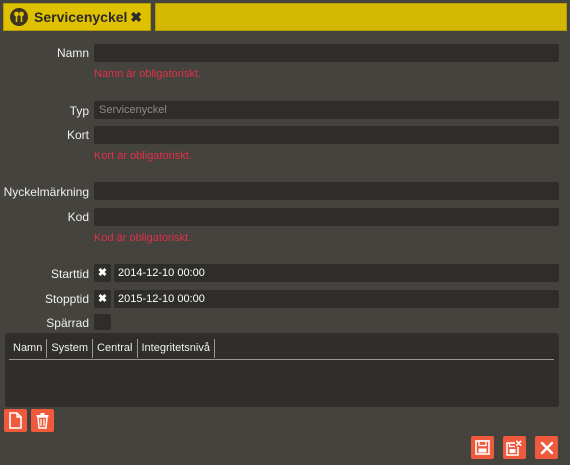  Describe the element at coordinates (46, 192) in the screenshot. I see `nyckelmarkning-label: Nyckelmärkning` at that location.